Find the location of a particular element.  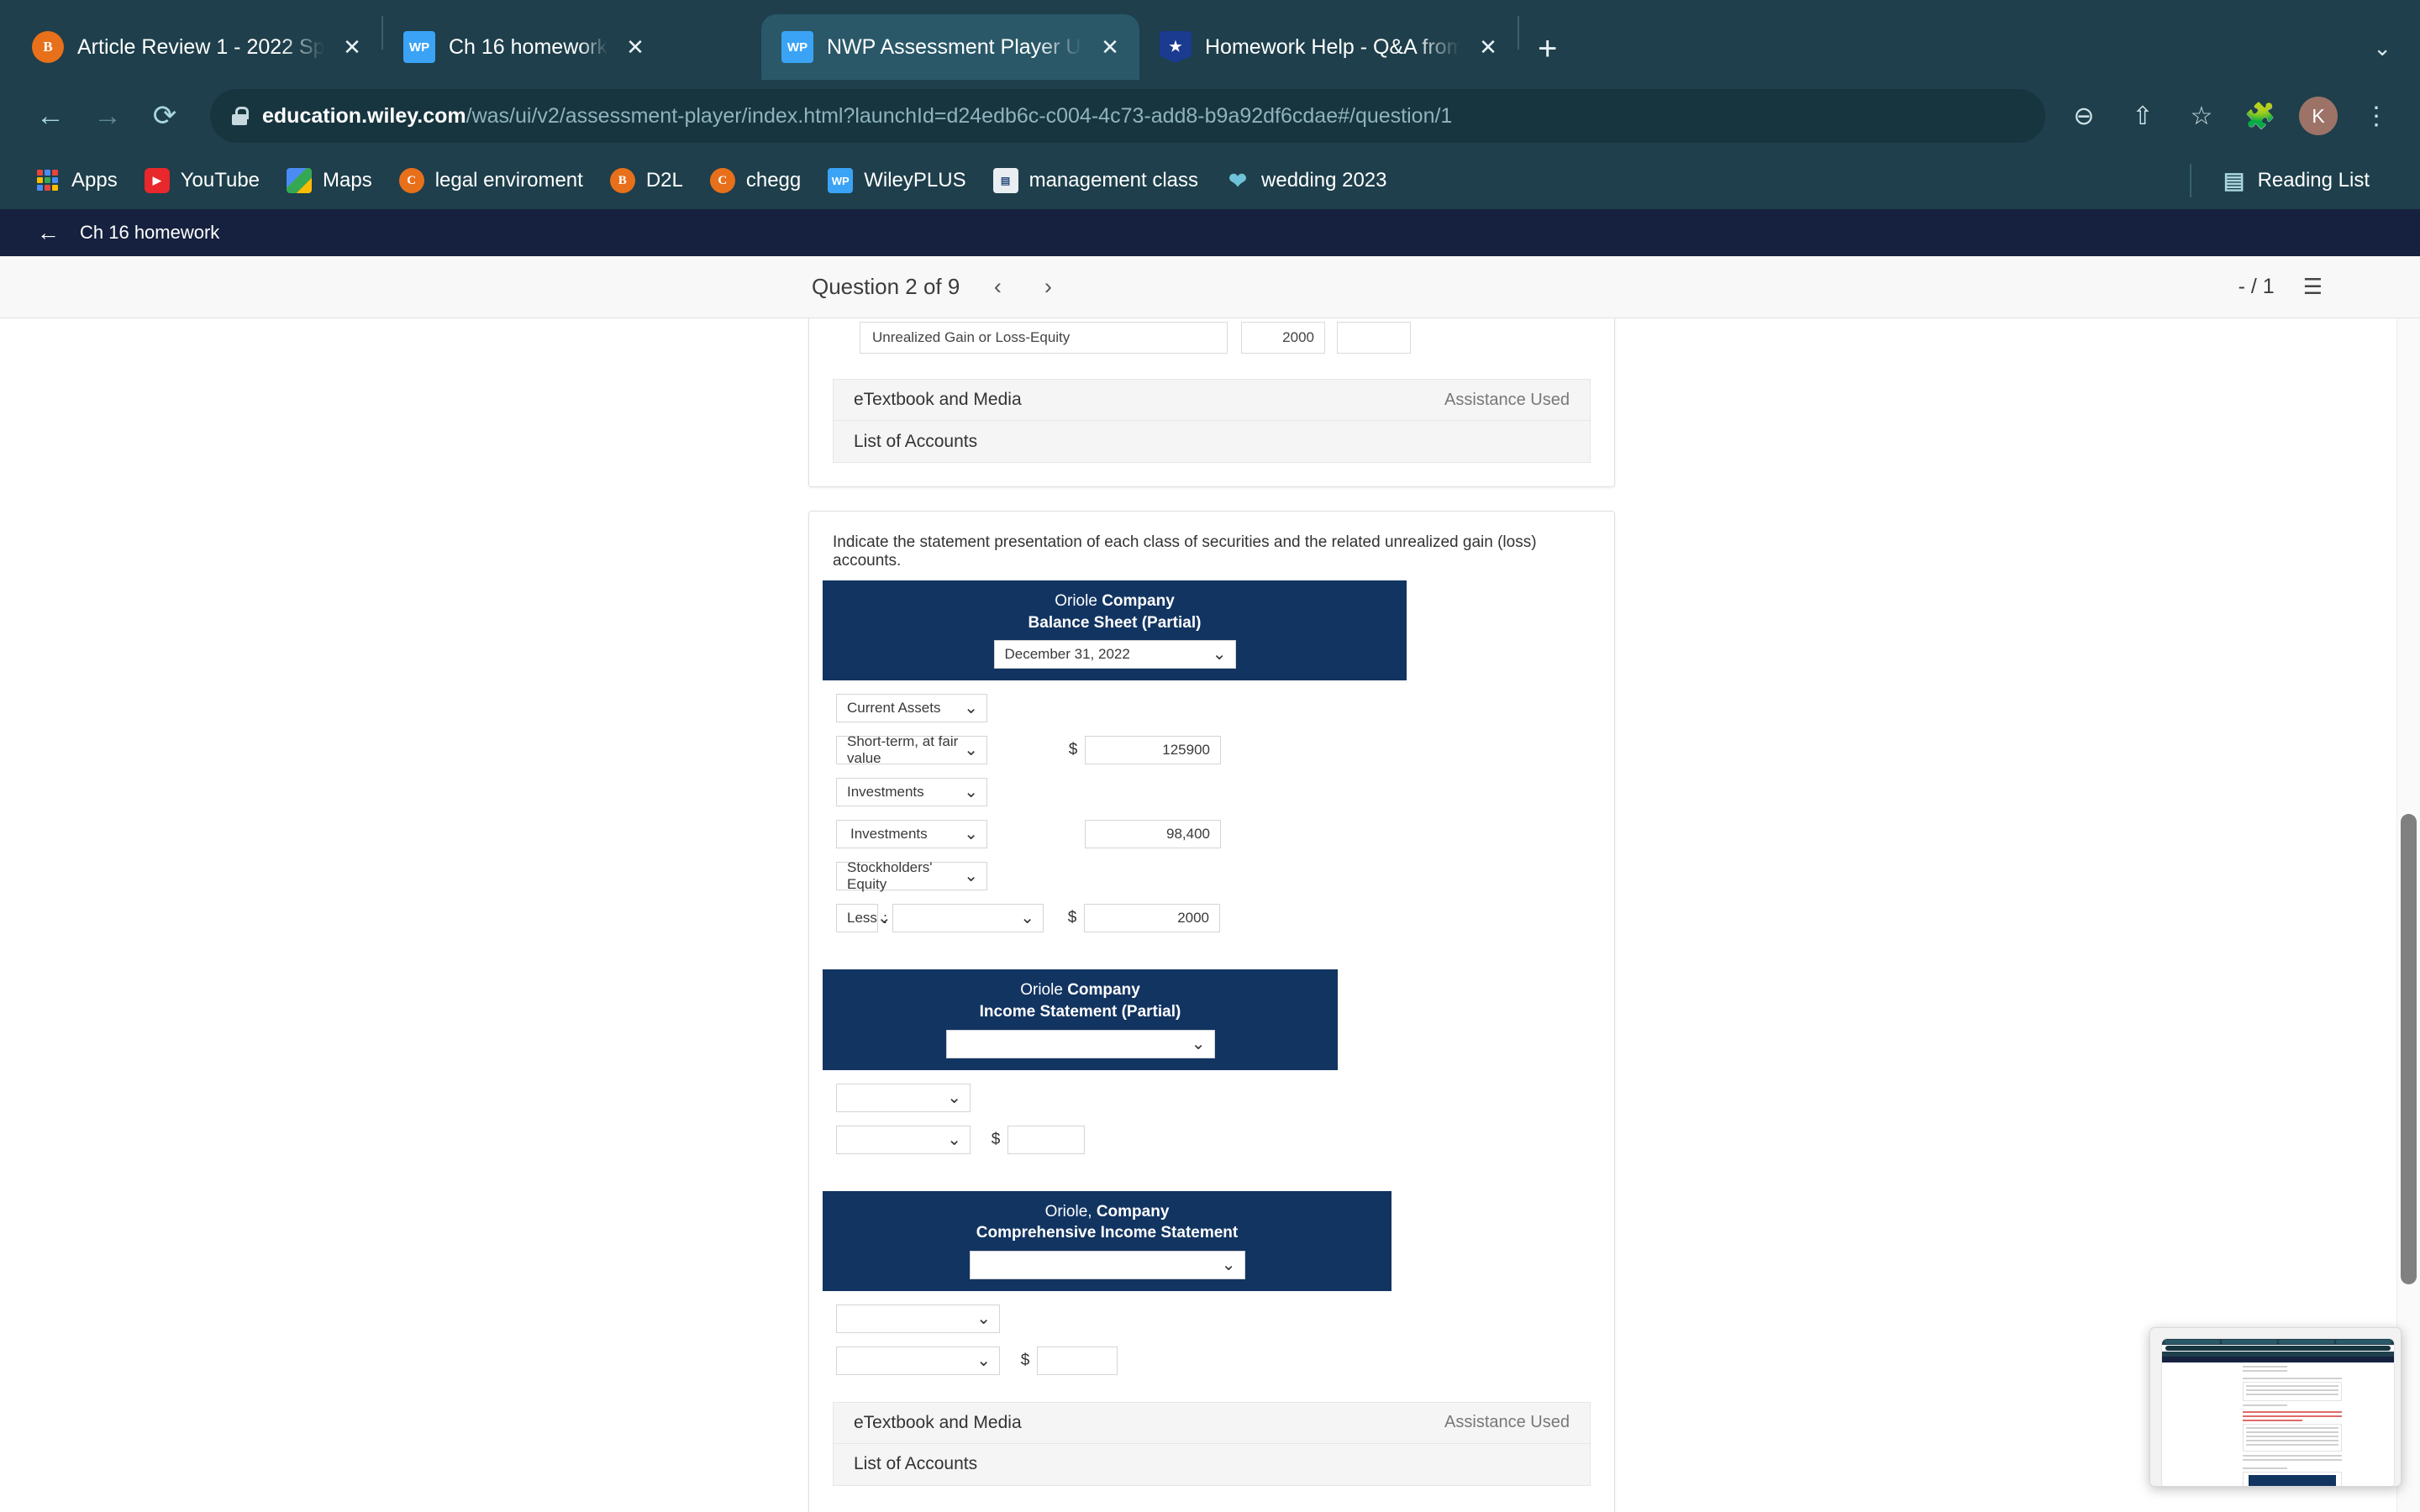

bs-select-0: Current Assets ⌄ is located at coordinates (911, 708).